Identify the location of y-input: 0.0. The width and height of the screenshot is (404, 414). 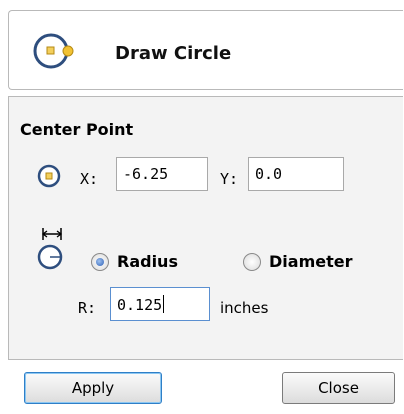
(296, 174).